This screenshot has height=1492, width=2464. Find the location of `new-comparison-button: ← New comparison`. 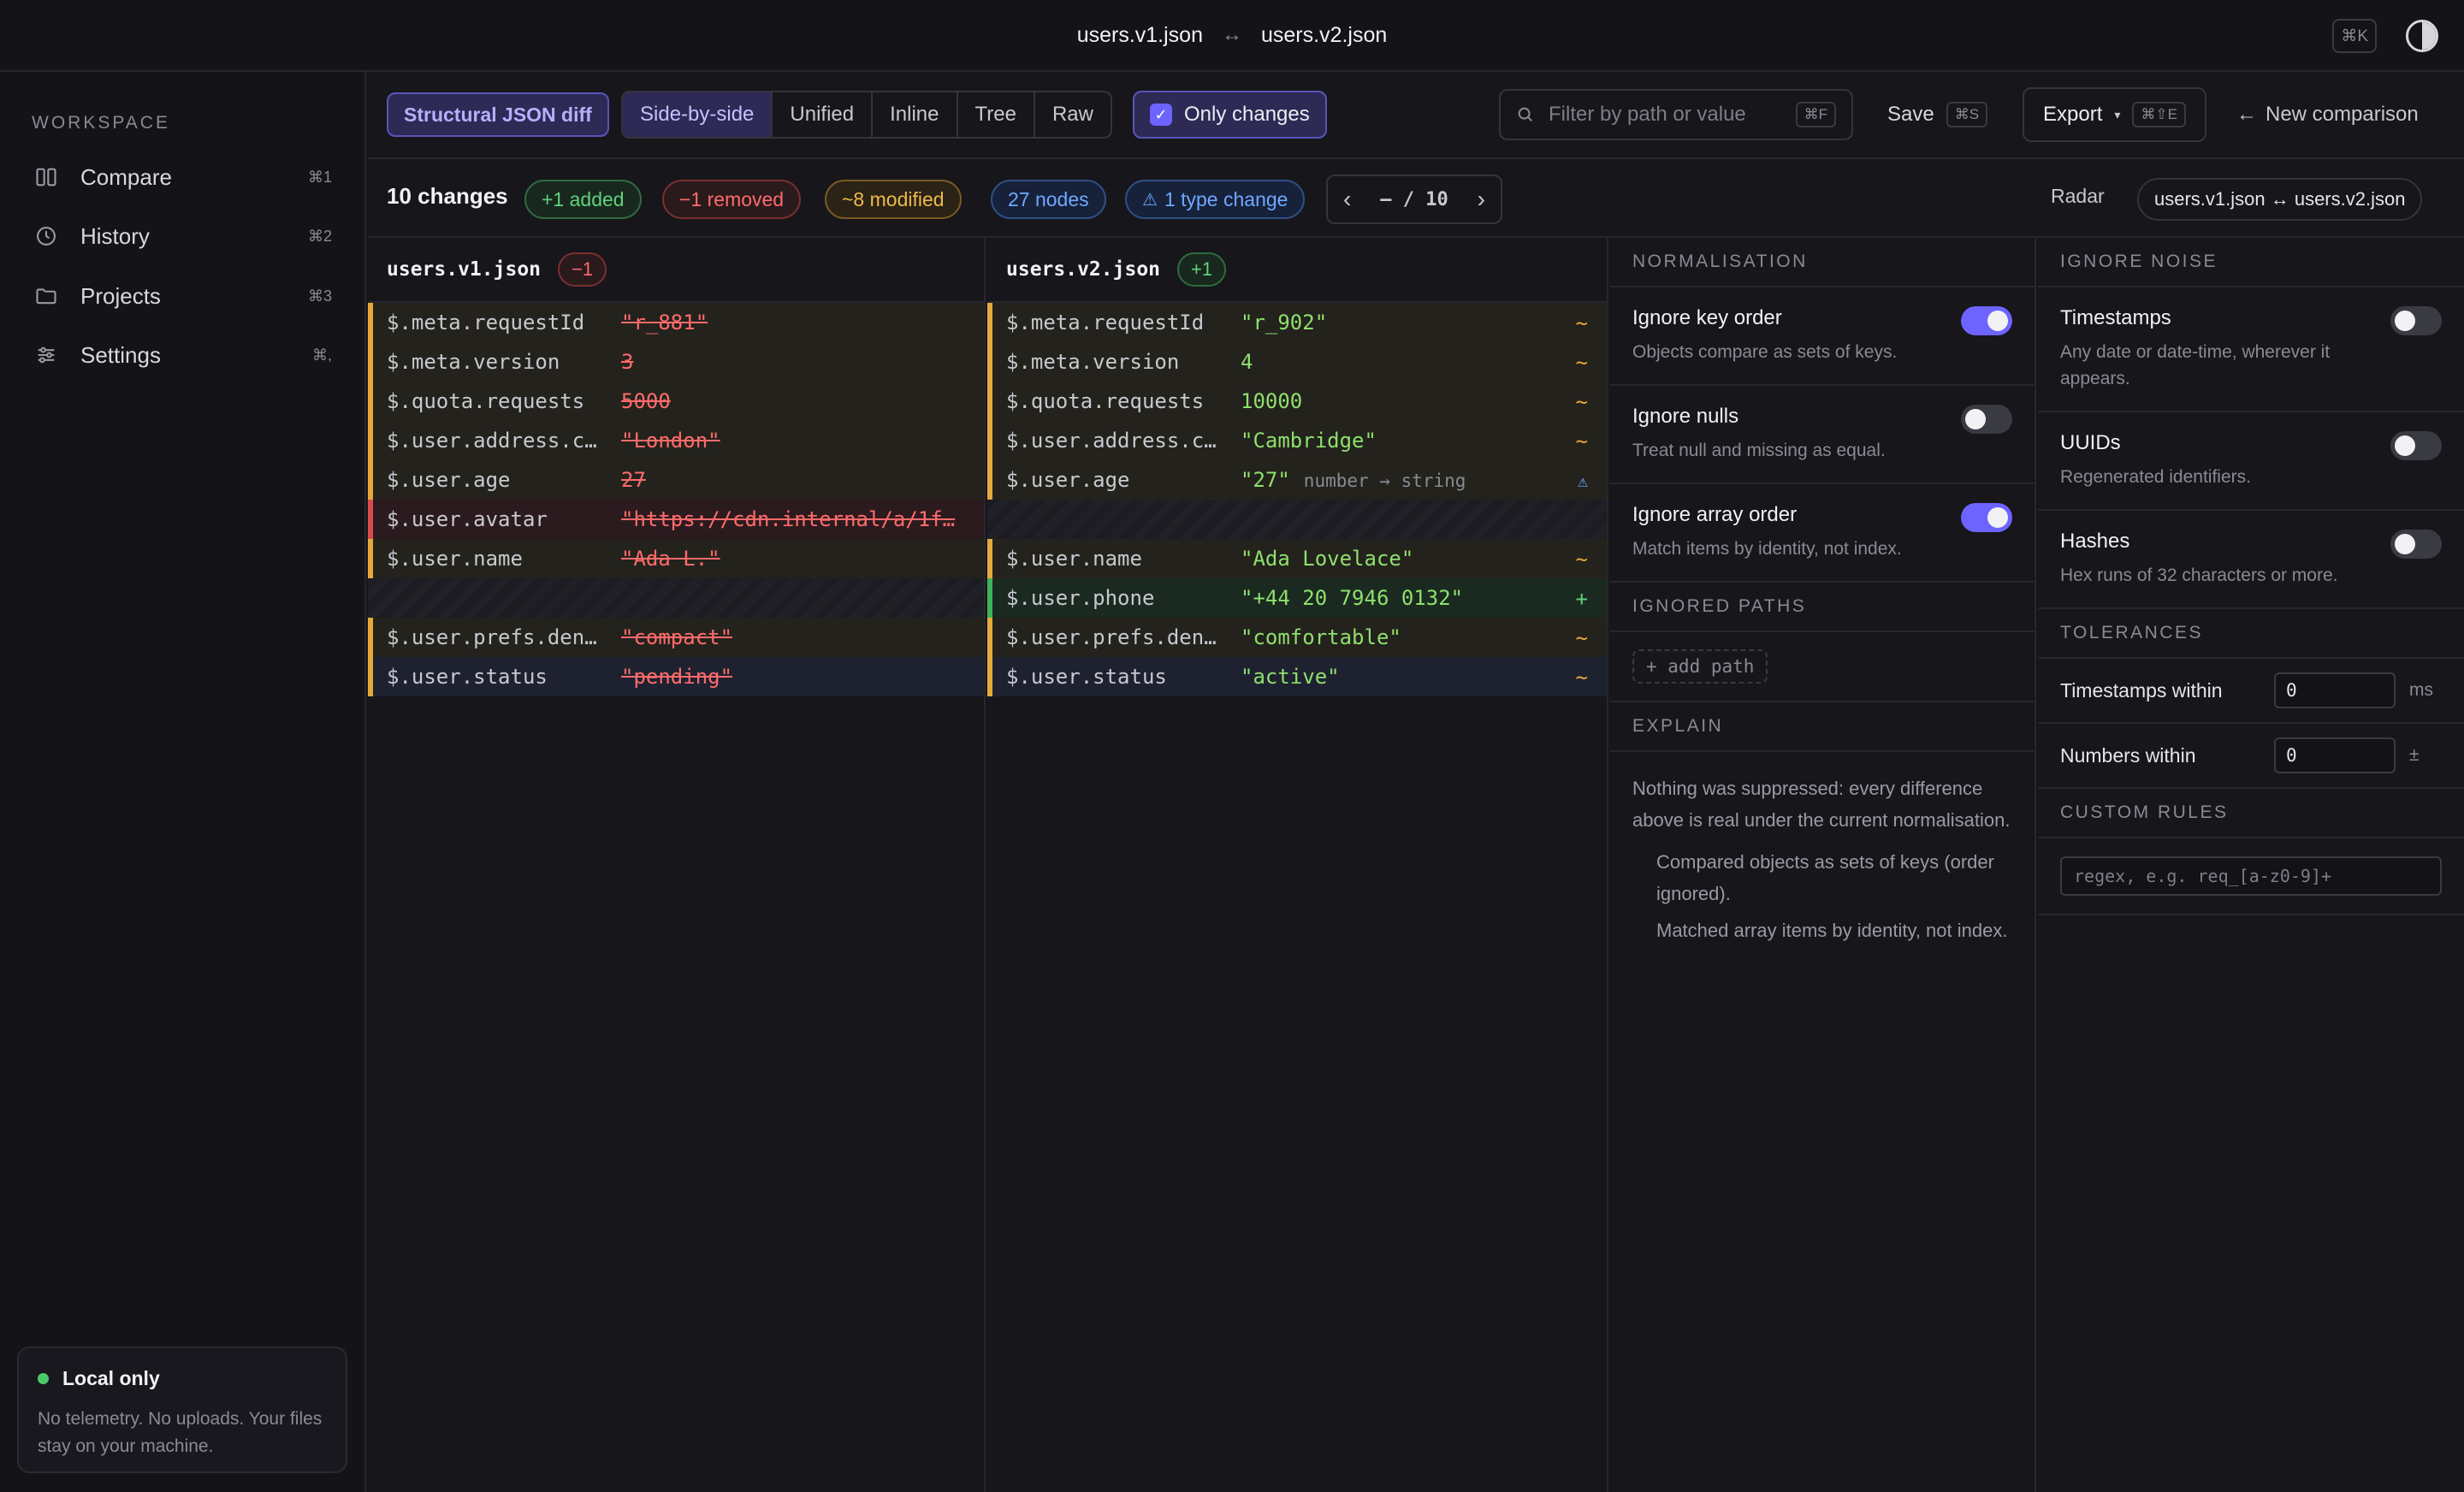

new-comparison-button: ← New comparison is located at coordinates (2327, 114).